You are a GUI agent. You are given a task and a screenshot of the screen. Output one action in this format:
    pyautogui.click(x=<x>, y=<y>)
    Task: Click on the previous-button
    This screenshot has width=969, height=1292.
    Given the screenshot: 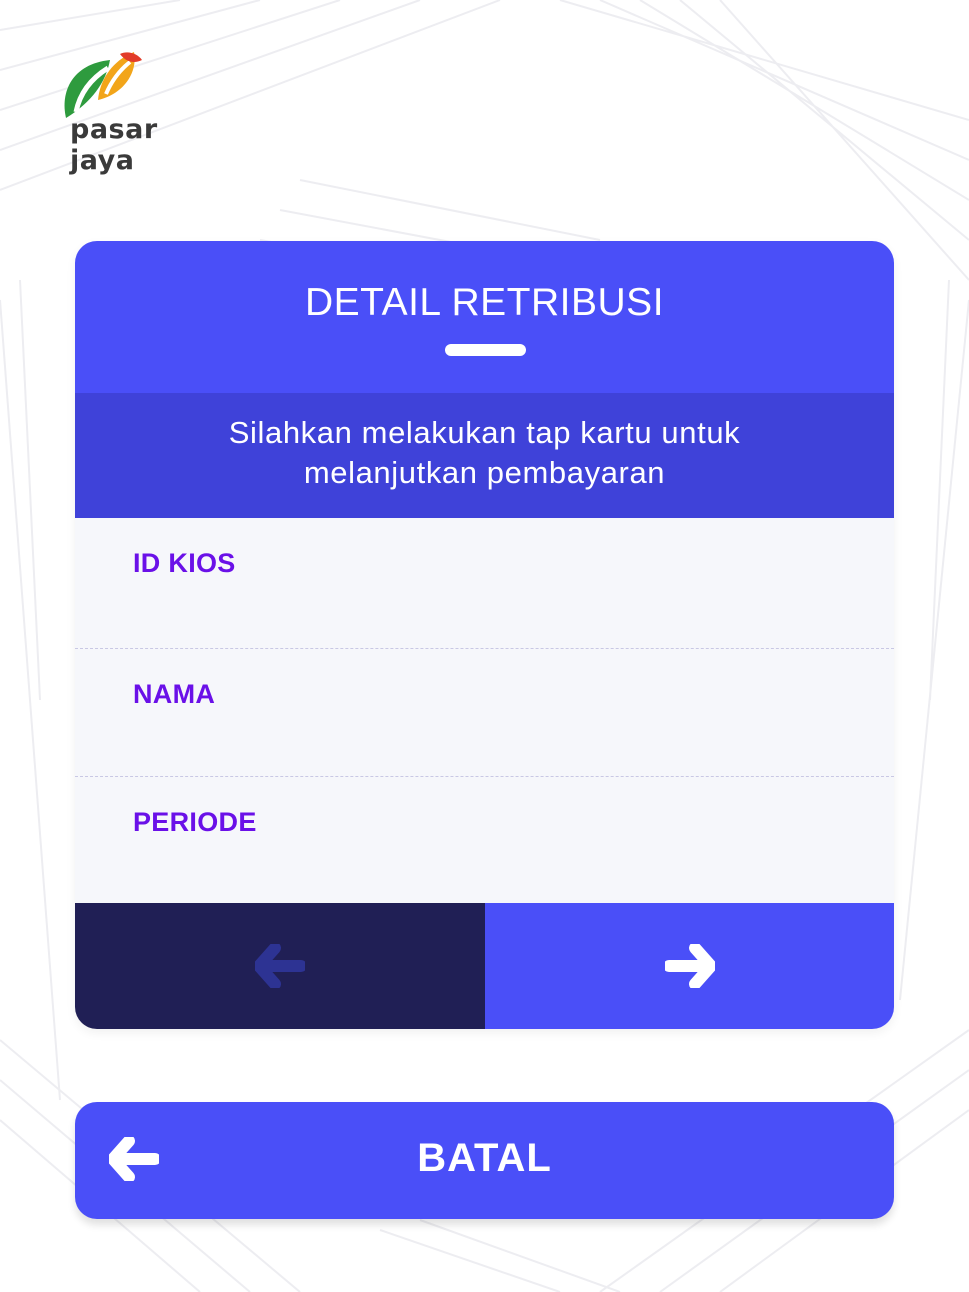 What is the action you would take?
    pyautogui.click(x=280, y=966)
    